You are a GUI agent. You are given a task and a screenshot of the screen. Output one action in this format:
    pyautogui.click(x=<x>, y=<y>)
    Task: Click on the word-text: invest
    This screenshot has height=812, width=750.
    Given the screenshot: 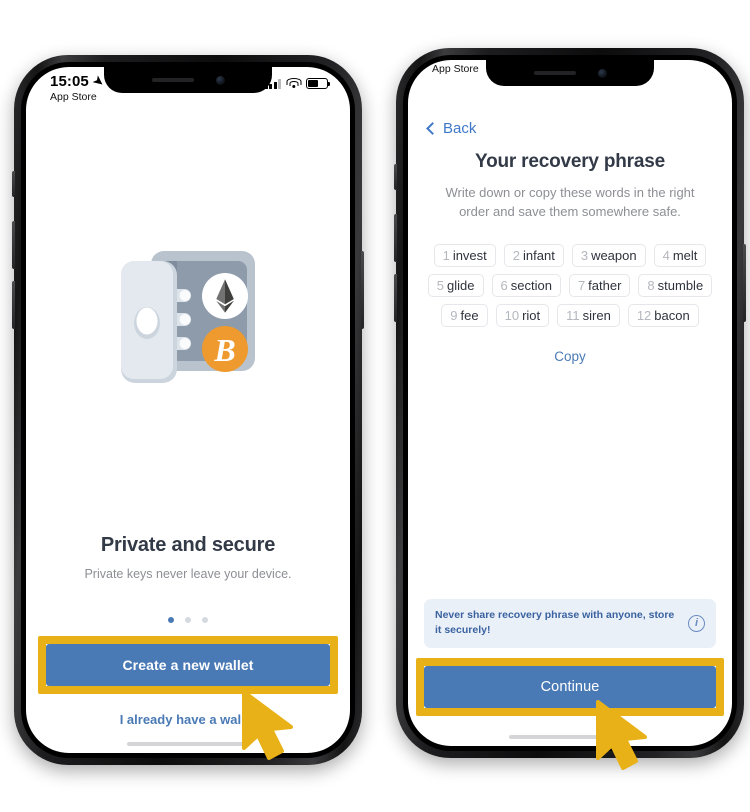 What is the action you would take?
    pyautogui.click(x=469, y=255)
    